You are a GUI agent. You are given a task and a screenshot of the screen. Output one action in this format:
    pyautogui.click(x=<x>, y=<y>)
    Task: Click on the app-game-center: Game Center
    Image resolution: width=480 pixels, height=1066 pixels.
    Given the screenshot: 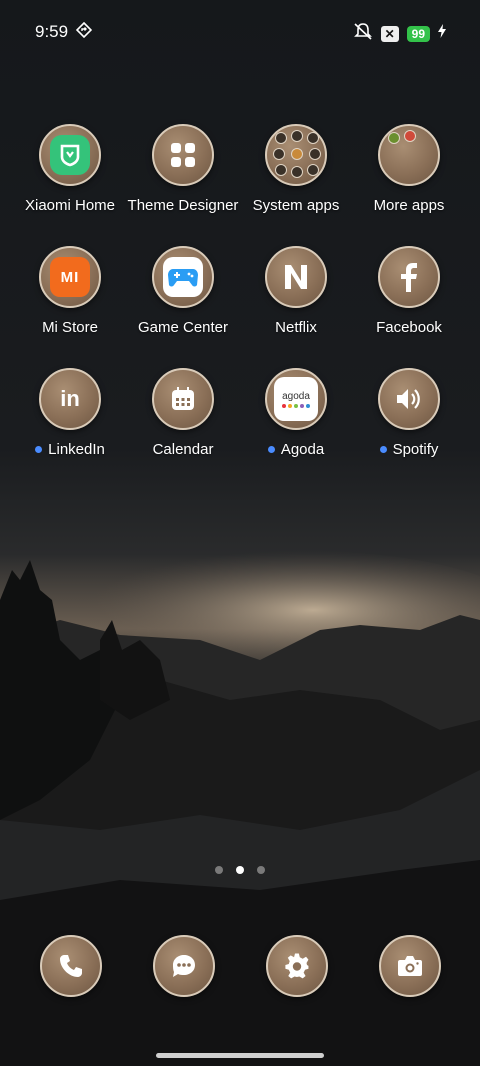 What is the action you would take?
    pyautogui.click(x=183, y=291)
    